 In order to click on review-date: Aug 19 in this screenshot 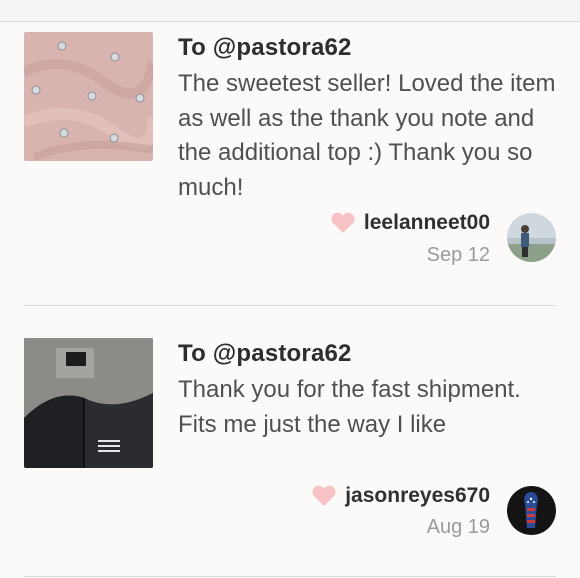, I will do `click(458, 527)`.